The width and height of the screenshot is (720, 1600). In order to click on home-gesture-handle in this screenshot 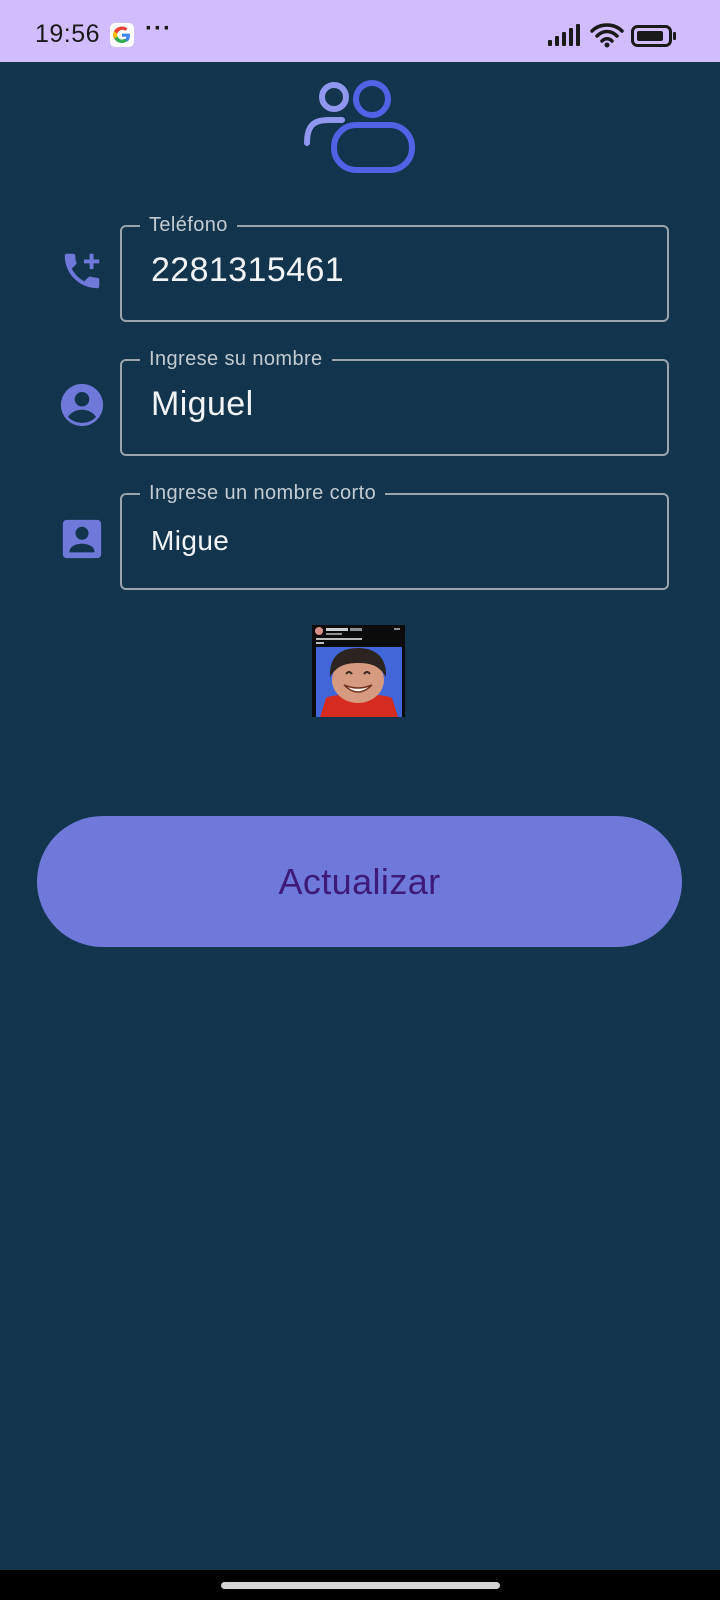, I will do `click(360, 1585)`.